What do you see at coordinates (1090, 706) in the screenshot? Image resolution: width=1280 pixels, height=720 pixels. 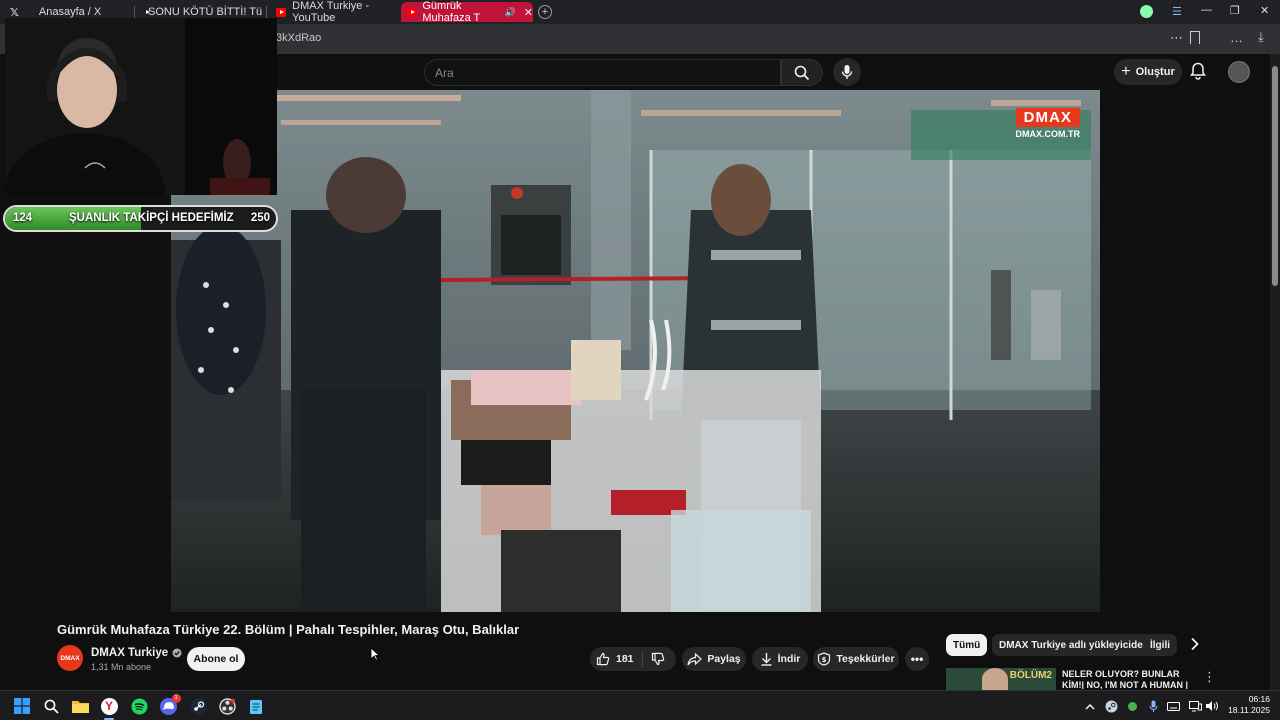 I see `show-hidden-icons-chevron-icon` at bounding box center [1090, 706].